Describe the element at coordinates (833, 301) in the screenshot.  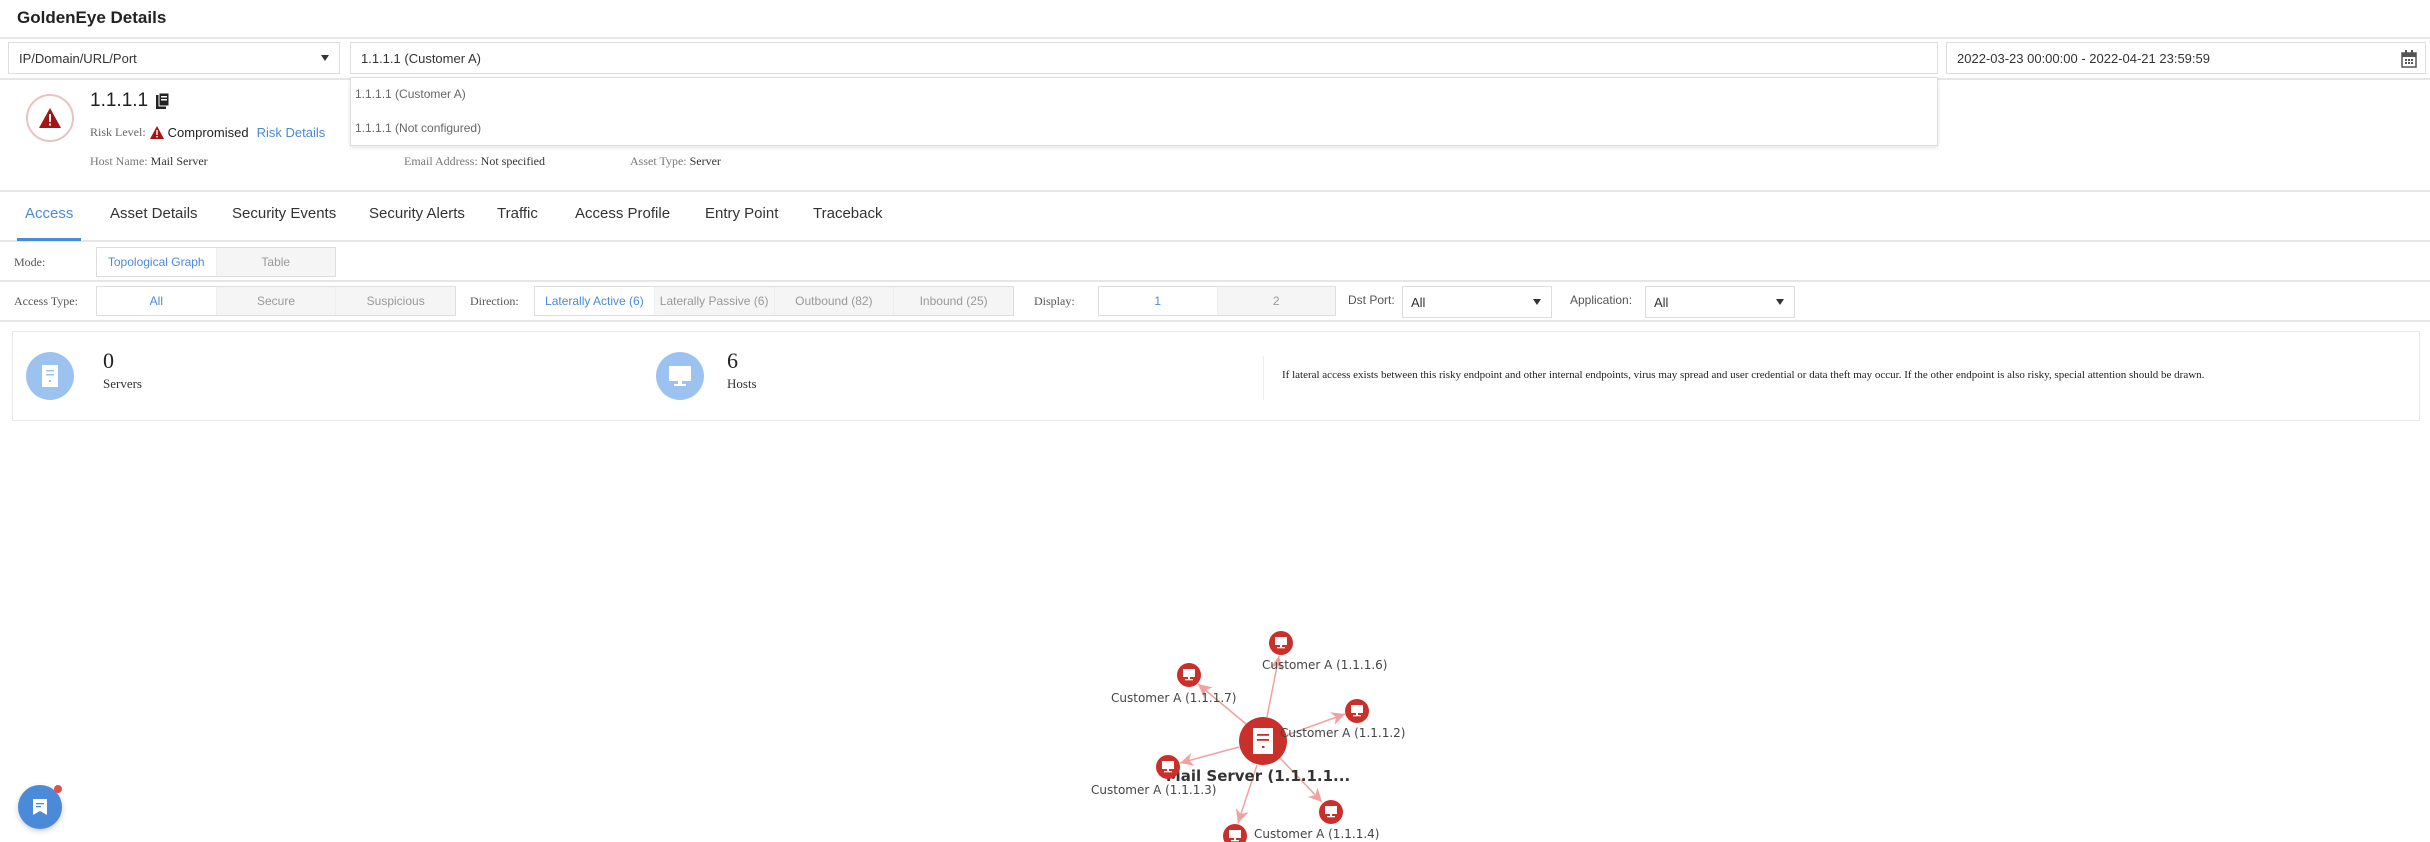
I see `direction-outbound: Outbound (82)` at that location.